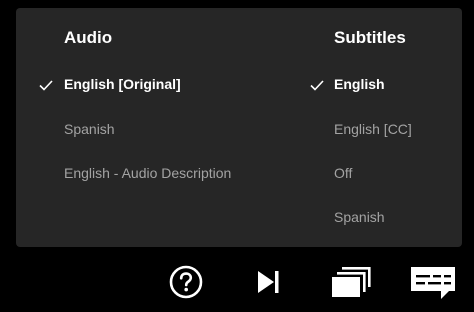 The height and width of the screenshot is (312, 474). What do you see at coordinates (122, 84) in the screenshot?
I see `audio-option-english-original: English [Original]` at bounding box center [122, 84].